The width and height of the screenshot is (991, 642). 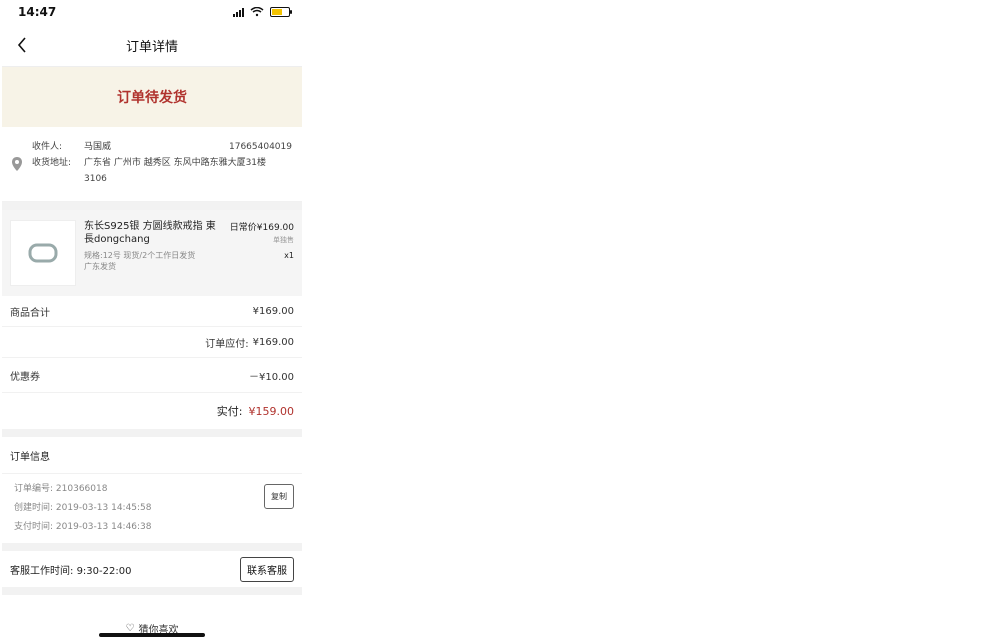 I want to click on recipient-name: 马国威, so click(x=98, y=147).